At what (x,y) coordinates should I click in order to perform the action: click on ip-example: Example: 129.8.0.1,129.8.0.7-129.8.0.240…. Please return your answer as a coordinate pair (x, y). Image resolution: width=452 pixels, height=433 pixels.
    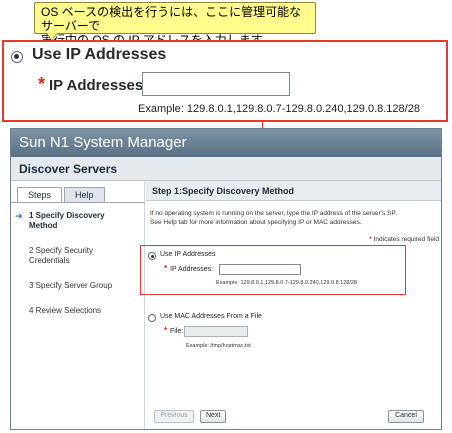
    Looking at the image, I should click on (286, 283).